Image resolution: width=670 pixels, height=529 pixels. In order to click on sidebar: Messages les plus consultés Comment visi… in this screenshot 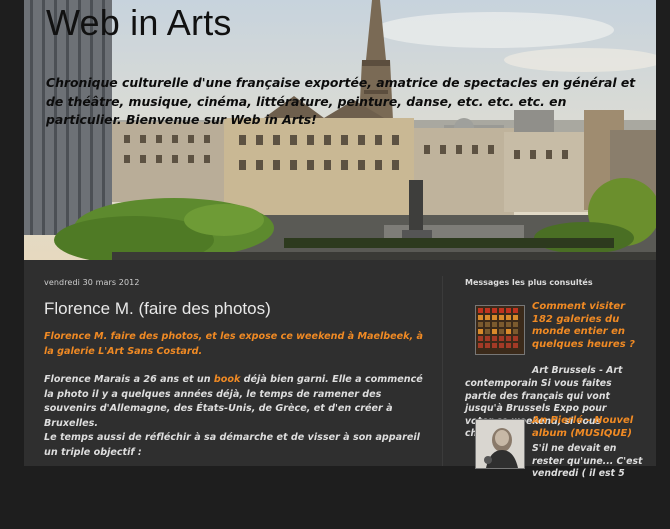, I will do `click(555, 403)`.